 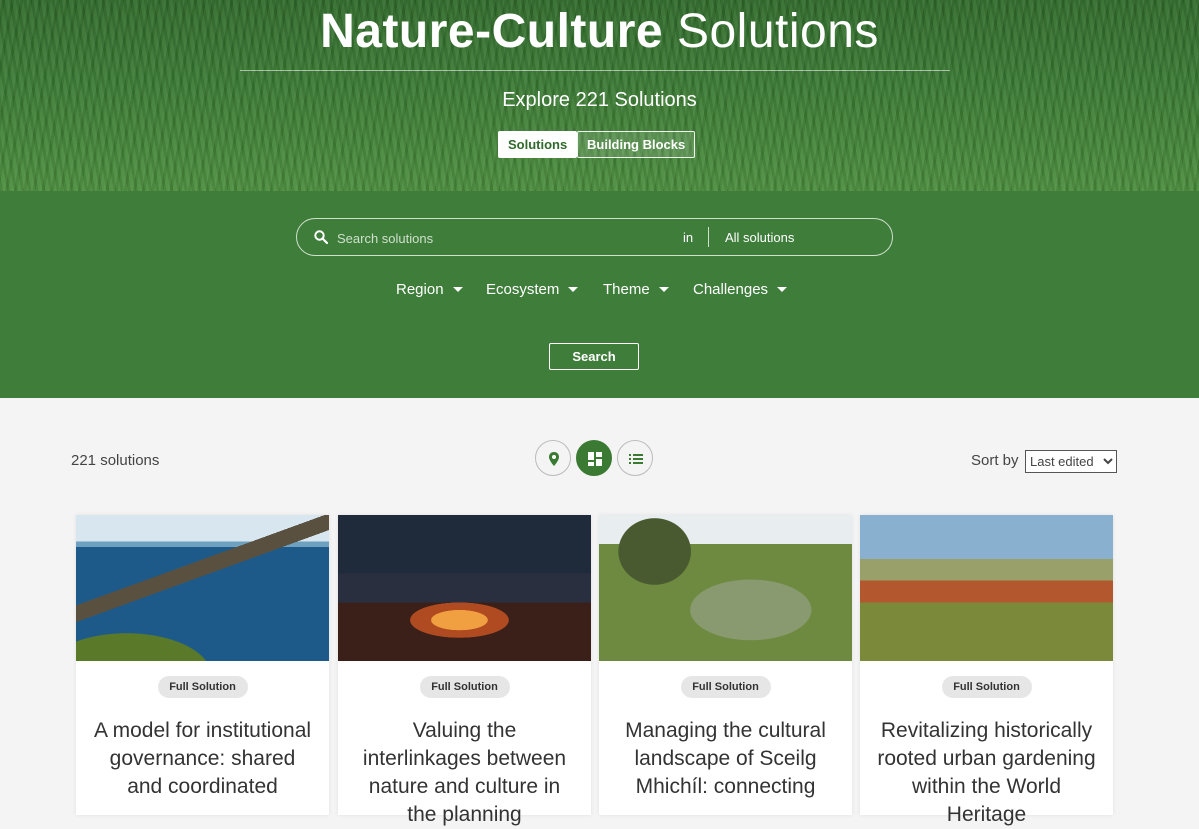 I want to click on search-input, so click(x=502, y=238).